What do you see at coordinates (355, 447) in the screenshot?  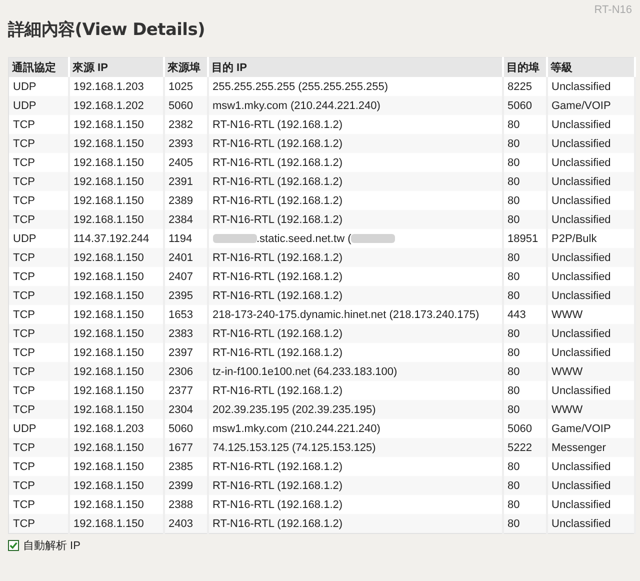 I see `table-cell: 74.125.153.125 (74.125.153.125)` at bounding box center [355, 447].